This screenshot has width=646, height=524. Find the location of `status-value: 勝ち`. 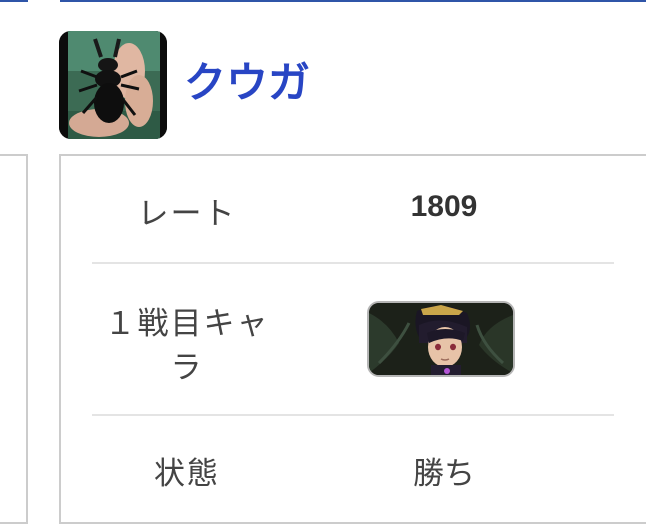

status-value: 勝ち is located at coordinates (444, 474).